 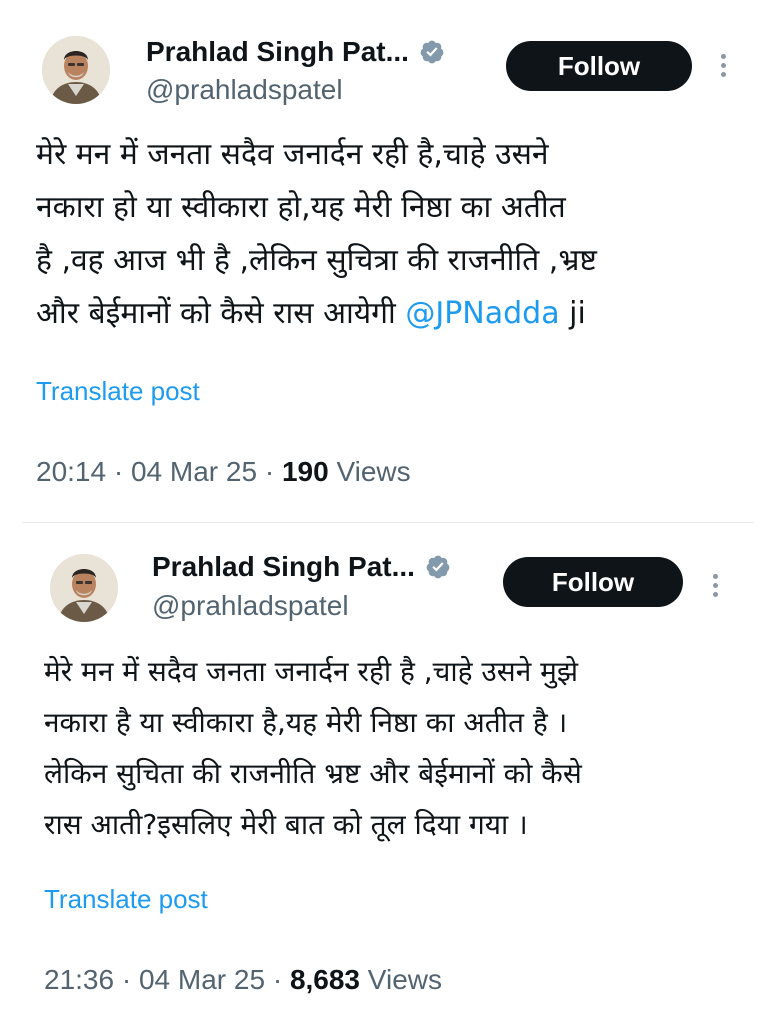 I want to click on post-time: 20:14, so click(x=71, y=471).